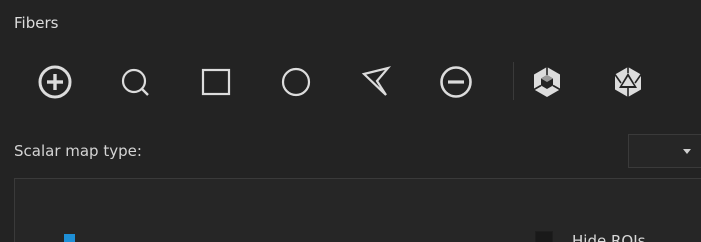 The width and height of the screenshot is (701, 242). I want to click on polygon-select-button, so click(376, 82).